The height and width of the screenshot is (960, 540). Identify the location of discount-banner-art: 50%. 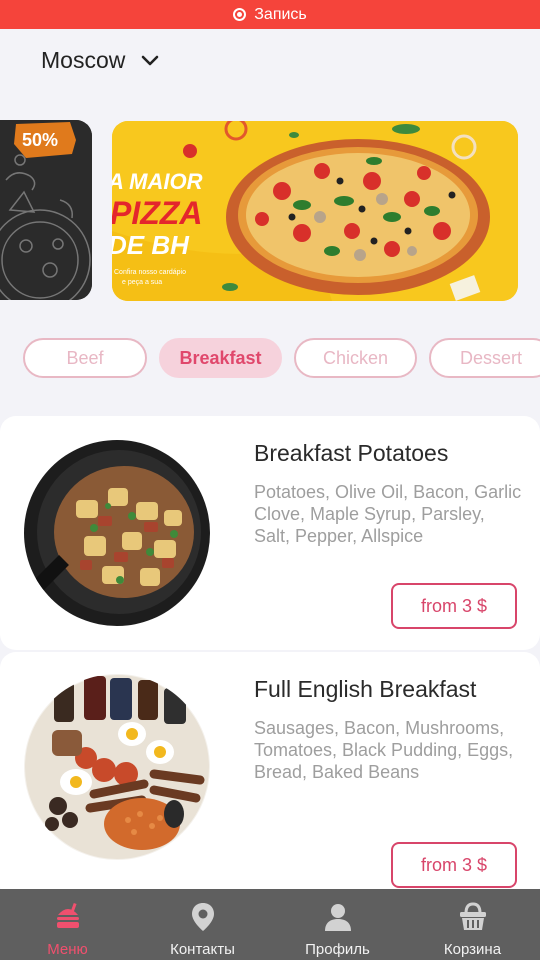
(46, 210).